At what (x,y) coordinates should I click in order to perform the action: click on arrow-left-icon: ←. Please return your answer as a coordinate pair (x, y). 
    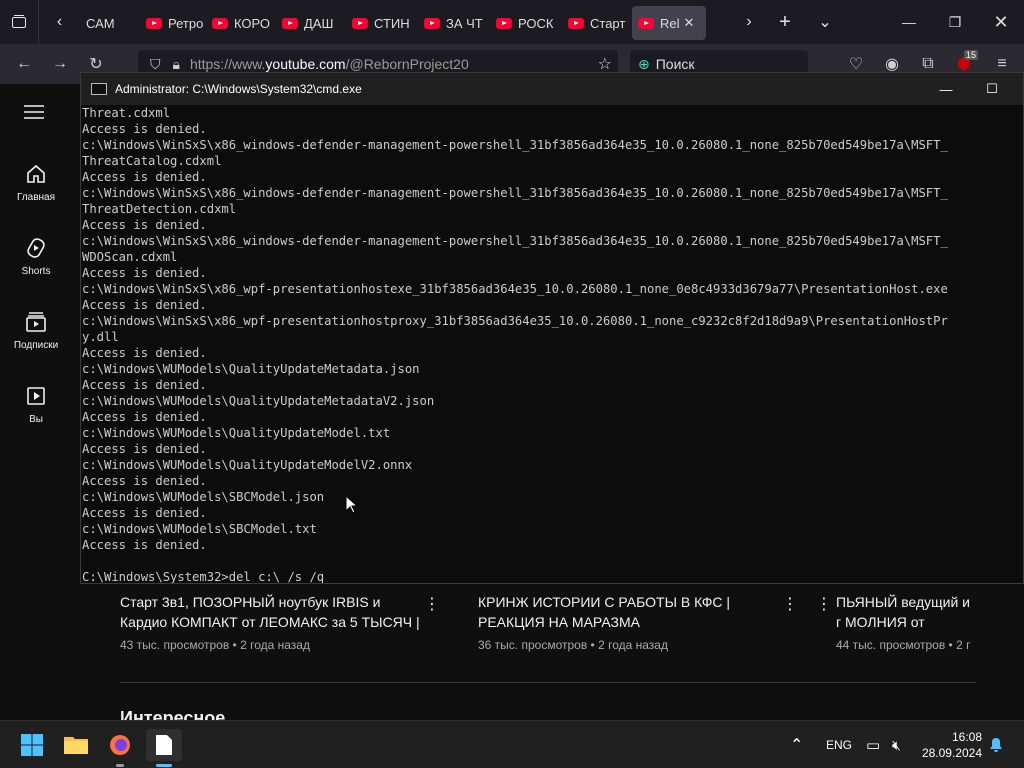
    Looking at the image, I should click on (24, 63).